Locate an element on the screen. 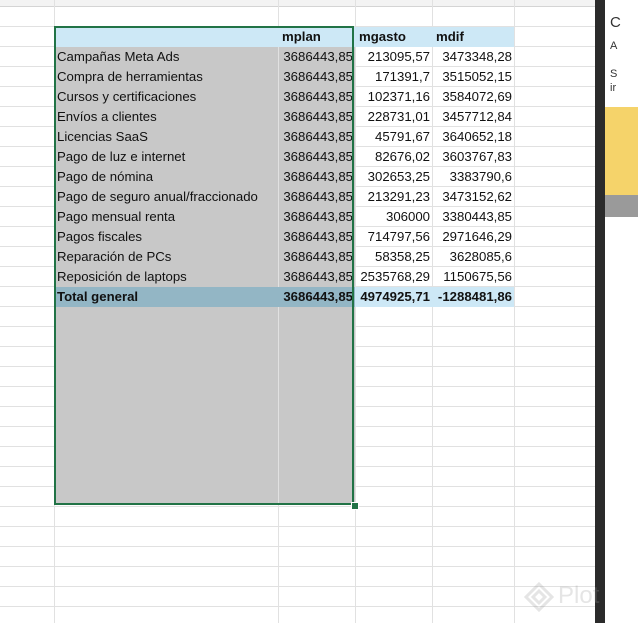 The width and height of the screenshot is (638, 623). mgasto-cell: 171391,7 is located at coordinates (394, 77).